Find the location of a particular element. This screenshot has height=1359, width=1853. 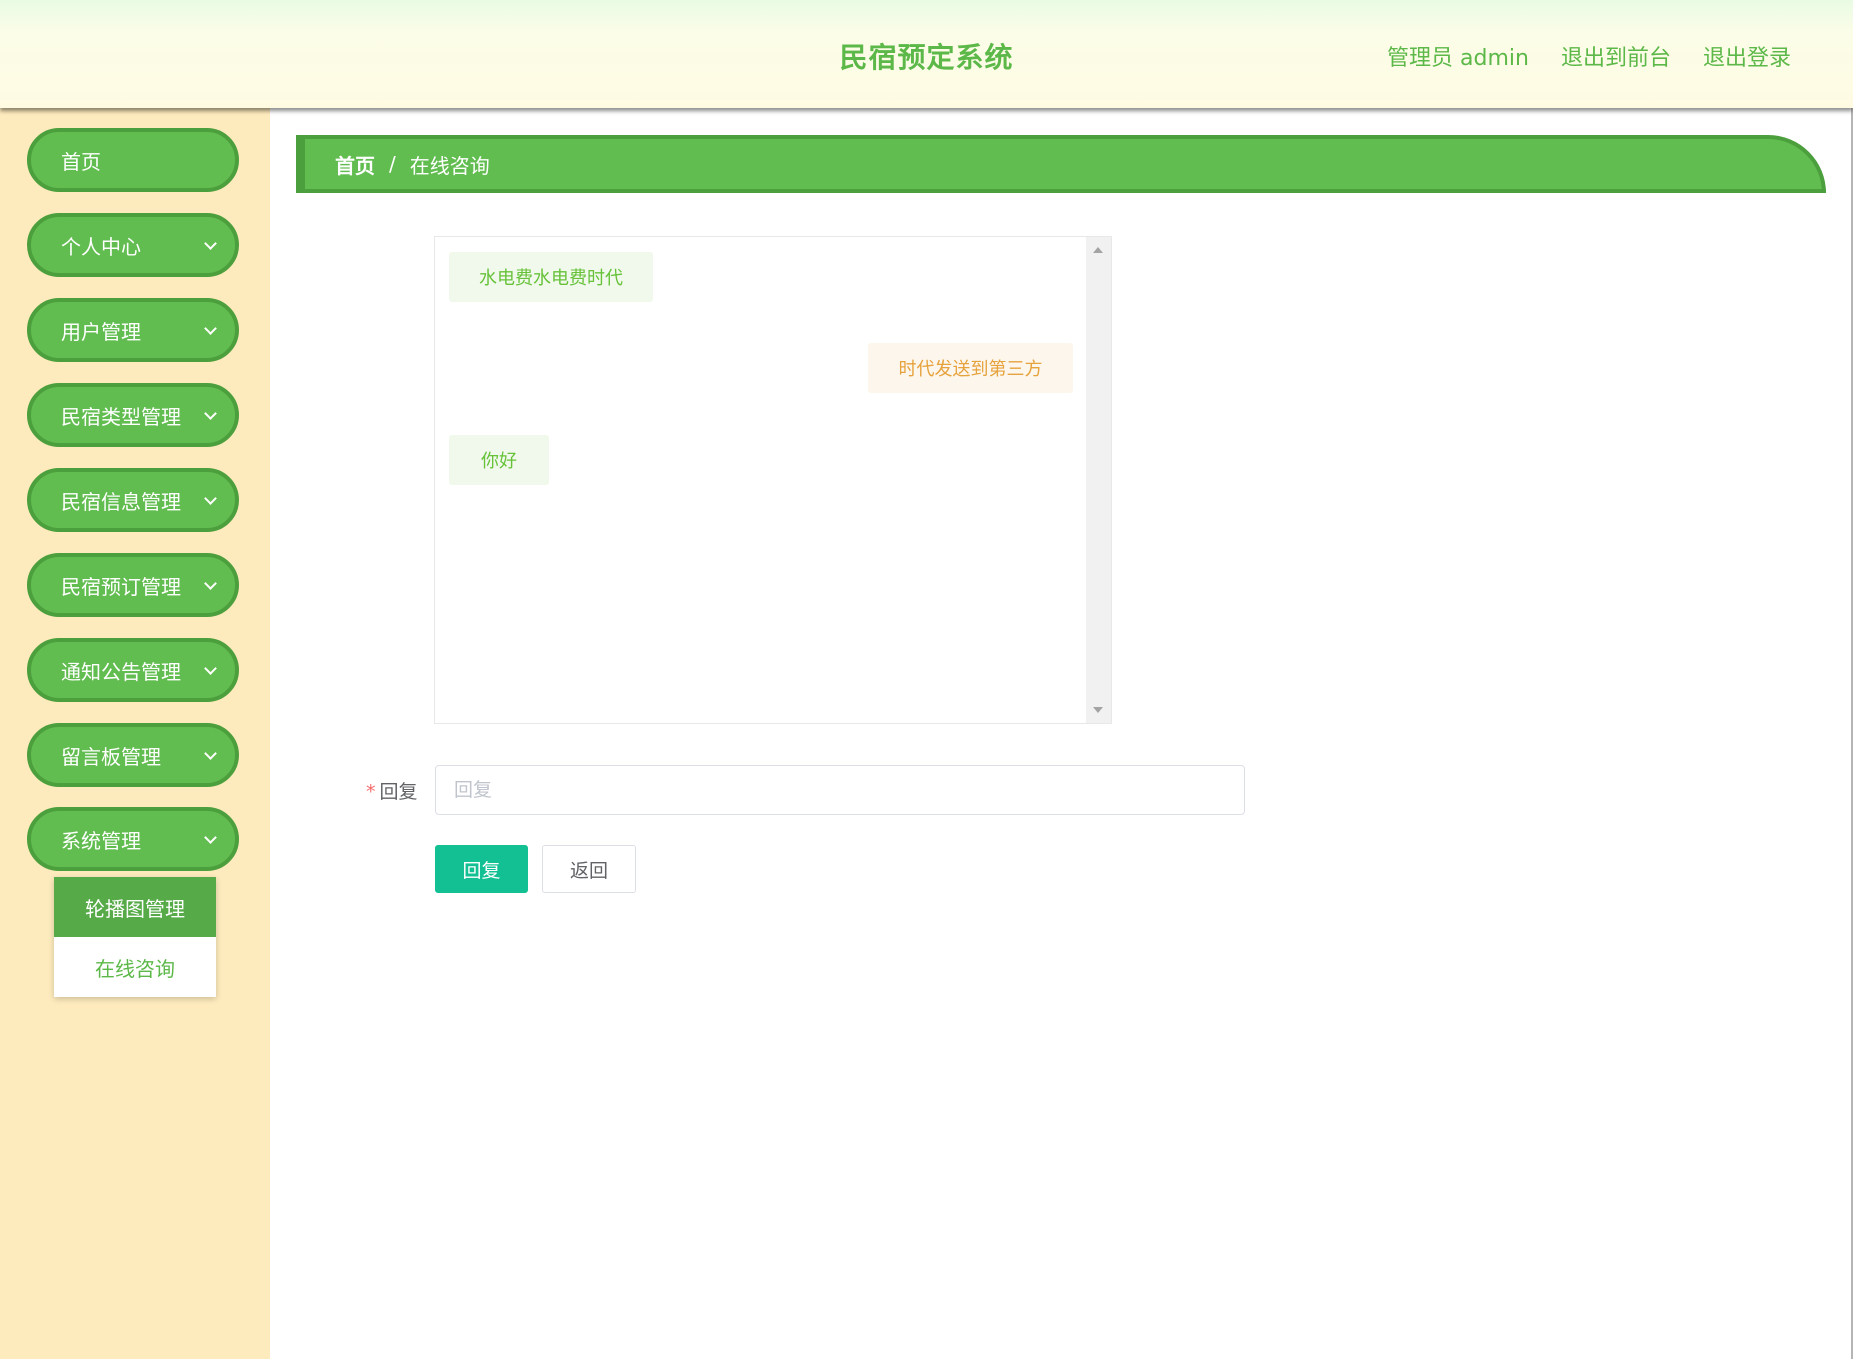

sidebar-item-label: 留言板管理 is located at coordinates (111, 756).